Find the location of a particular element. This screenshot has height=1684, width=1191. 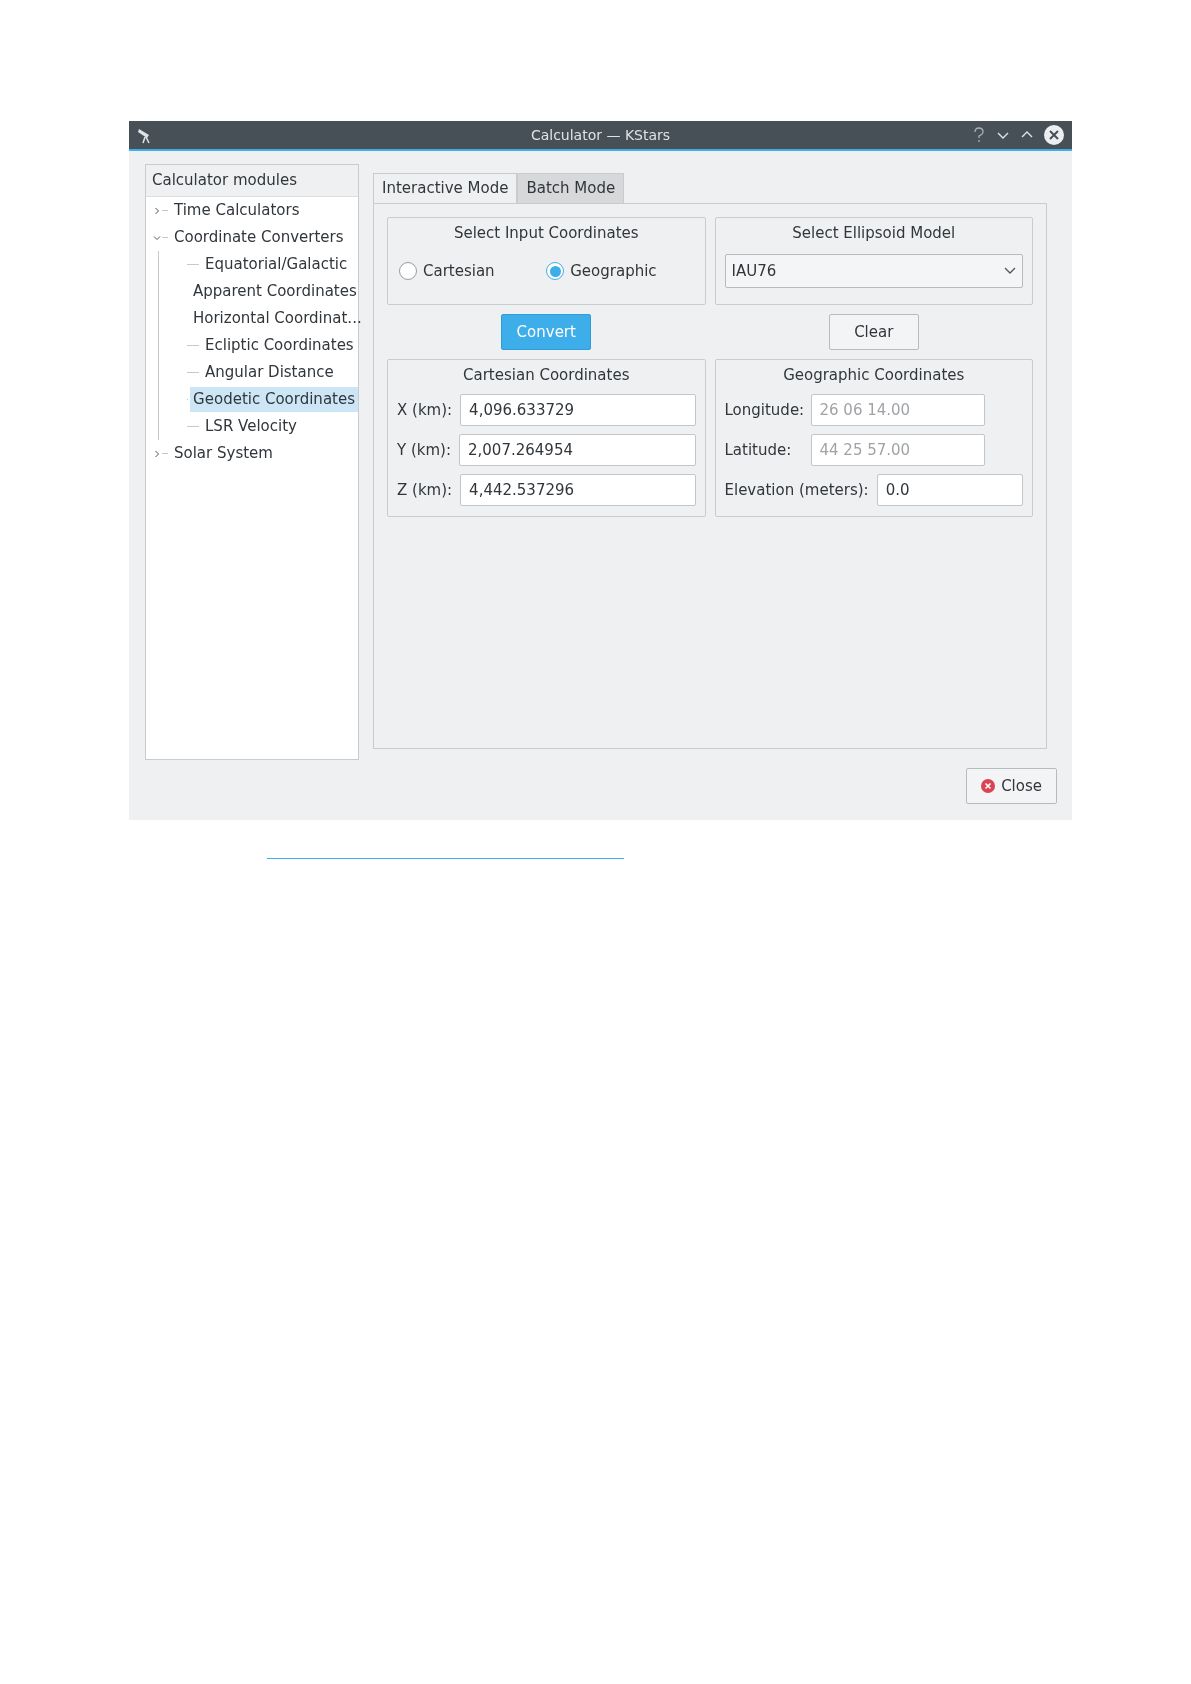

field-label: Elevation (meters): is located at coordinates (796, 490).